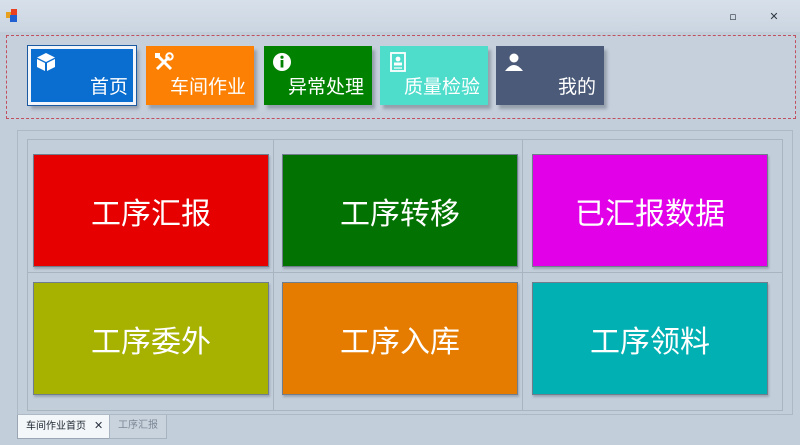 This screenshot has width=800, height=445. I want to click on tile-process-outsource: 工序委外, so click(151, 338).